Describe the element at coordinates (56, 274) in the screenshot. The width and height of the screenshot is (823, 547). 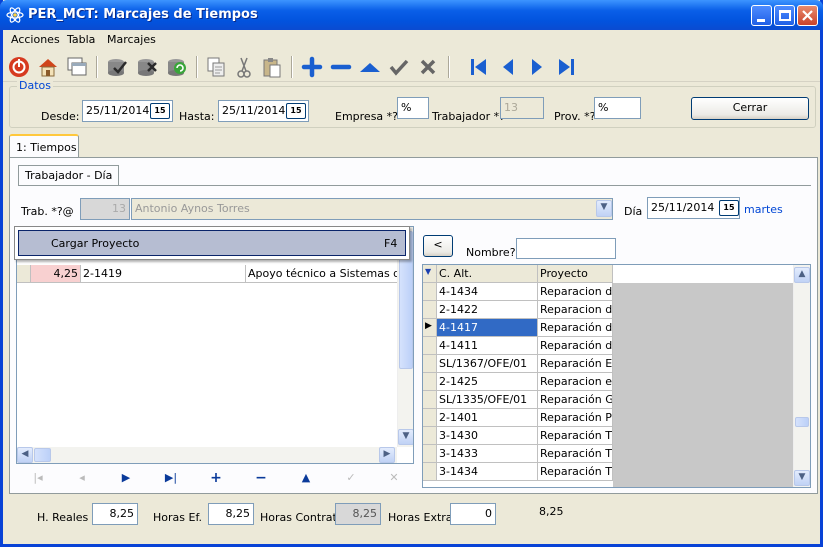
I see `hours-cell: 4,25` at that location.